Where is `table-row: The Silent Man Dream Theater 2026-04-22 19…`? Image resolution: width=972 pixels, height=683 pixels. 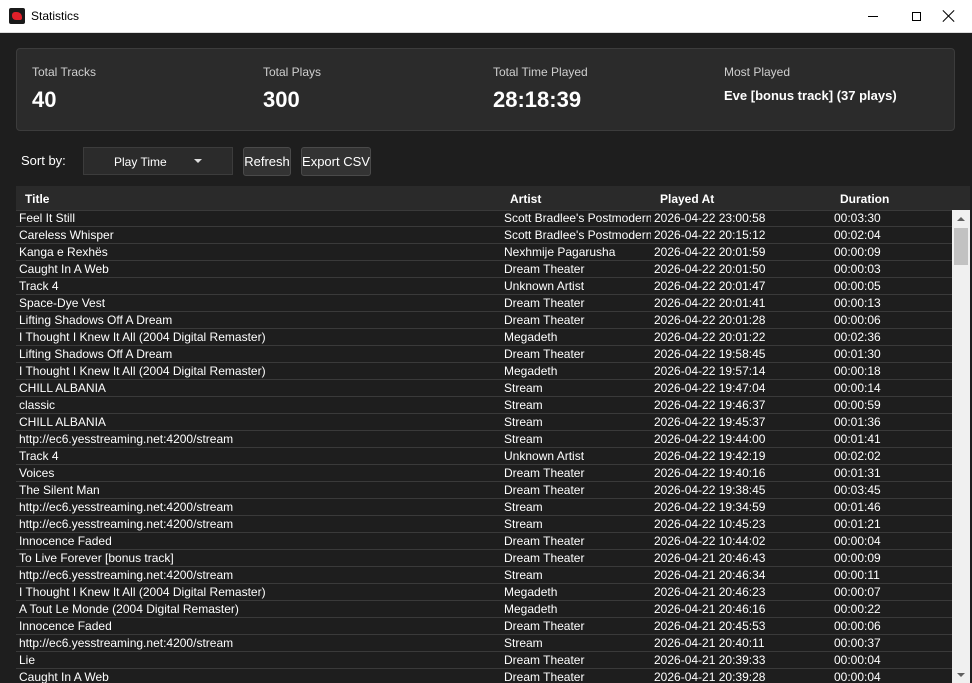
table-row: The Silent Man Dream Theater 2026-04-22 19… is located at coordinates (484, 490).